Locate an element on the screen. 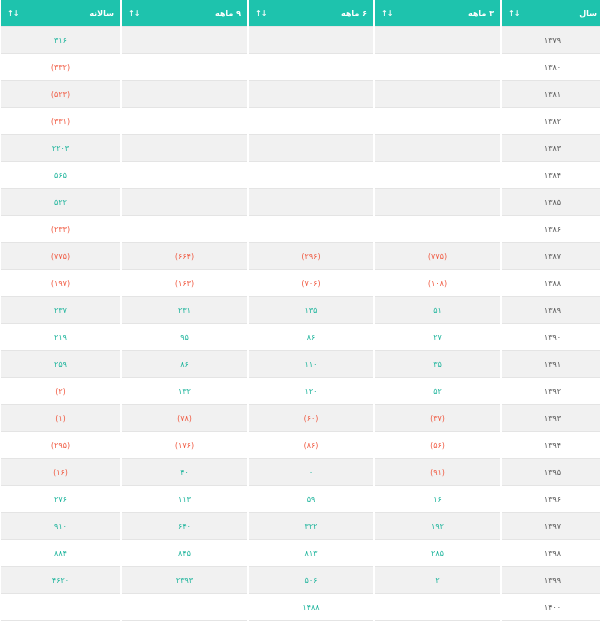 This screenshot has height=621, width=600. cell-annual: (۲) is located at coordinates (60, 391).